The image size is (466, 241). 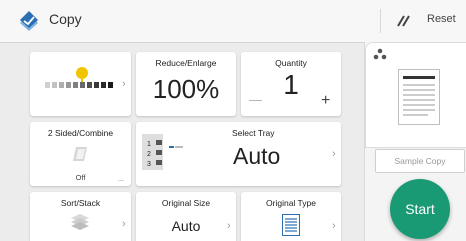 I want to click on density-tile: ›, so click(x=80, y=84).